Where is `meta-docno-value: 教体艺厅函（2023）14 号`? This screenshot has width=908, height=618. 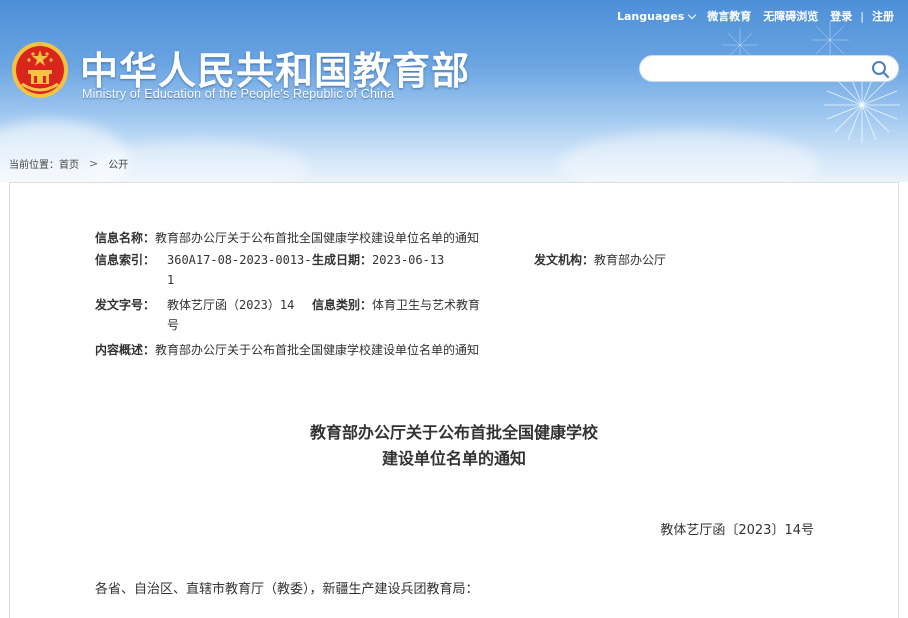 meta-docno-value: 教体艺厅函（2023）14 号 is located at coordinates (231, 315).